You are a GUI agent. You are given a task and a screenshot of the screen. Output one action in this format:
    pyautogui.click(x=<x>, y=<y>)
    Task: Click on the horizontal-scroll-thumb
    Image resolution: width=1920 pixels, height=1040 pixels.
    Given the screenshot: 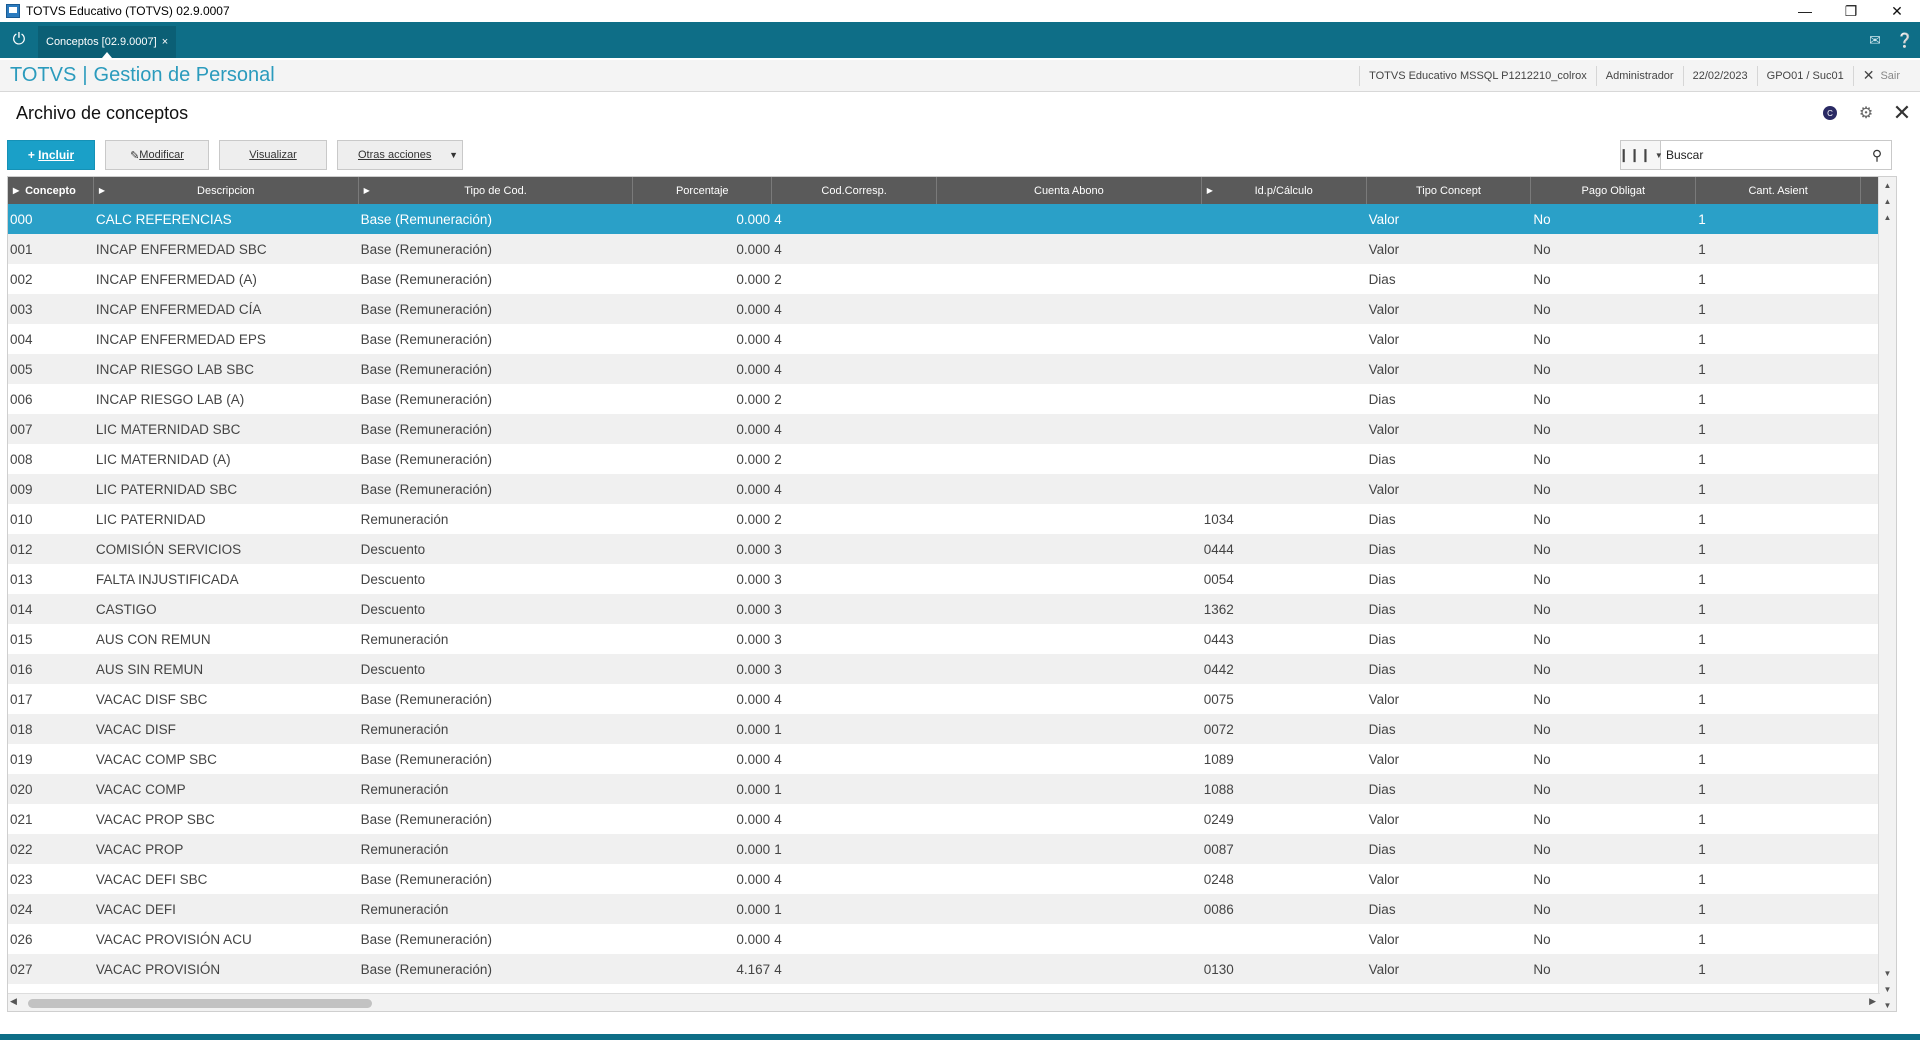 What is the action you would take?
    pyautogui.click(x=200, y=1003)
    